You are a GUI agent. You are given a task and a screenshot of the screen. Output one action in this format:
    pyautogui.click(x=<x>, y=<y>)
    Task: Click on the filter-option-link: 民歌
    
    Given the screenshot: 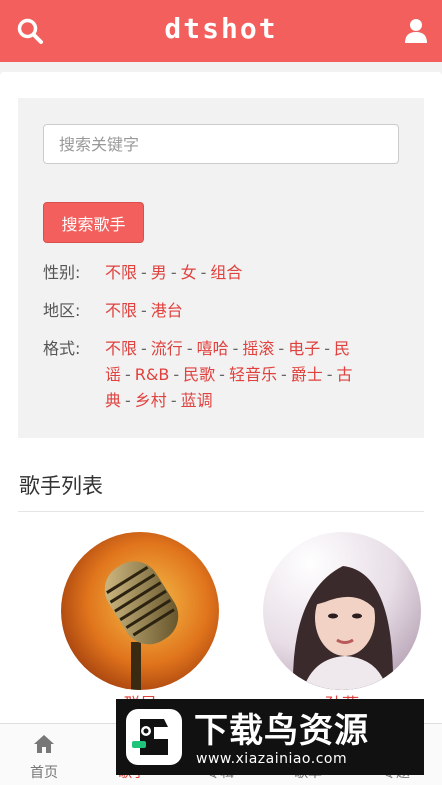 What is the action you would take?
    pyautogui.click(x=199, y=374)
    